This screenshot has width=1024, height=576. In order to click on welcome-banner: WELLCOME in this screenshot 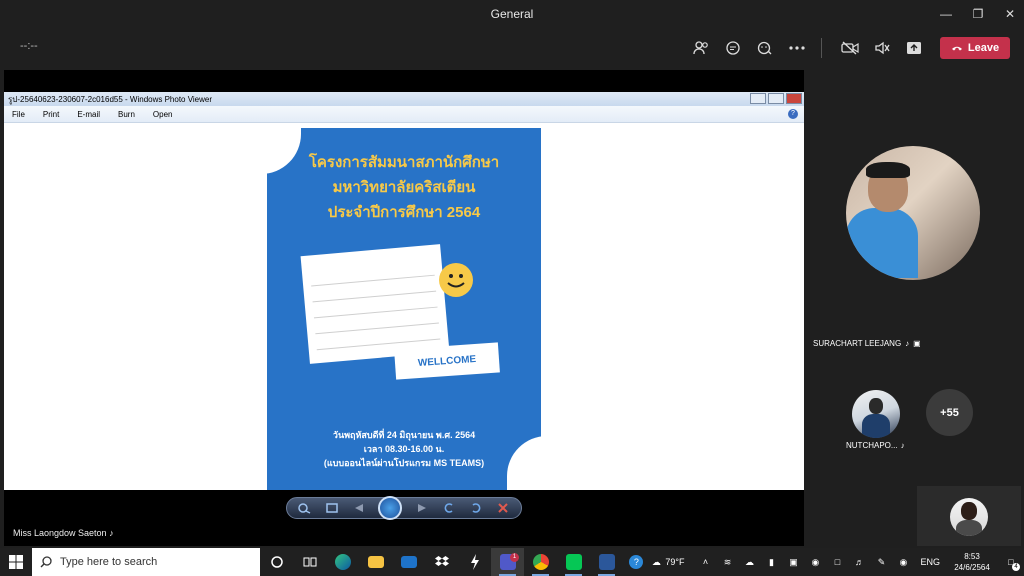, I will do `click(447, 361)`.